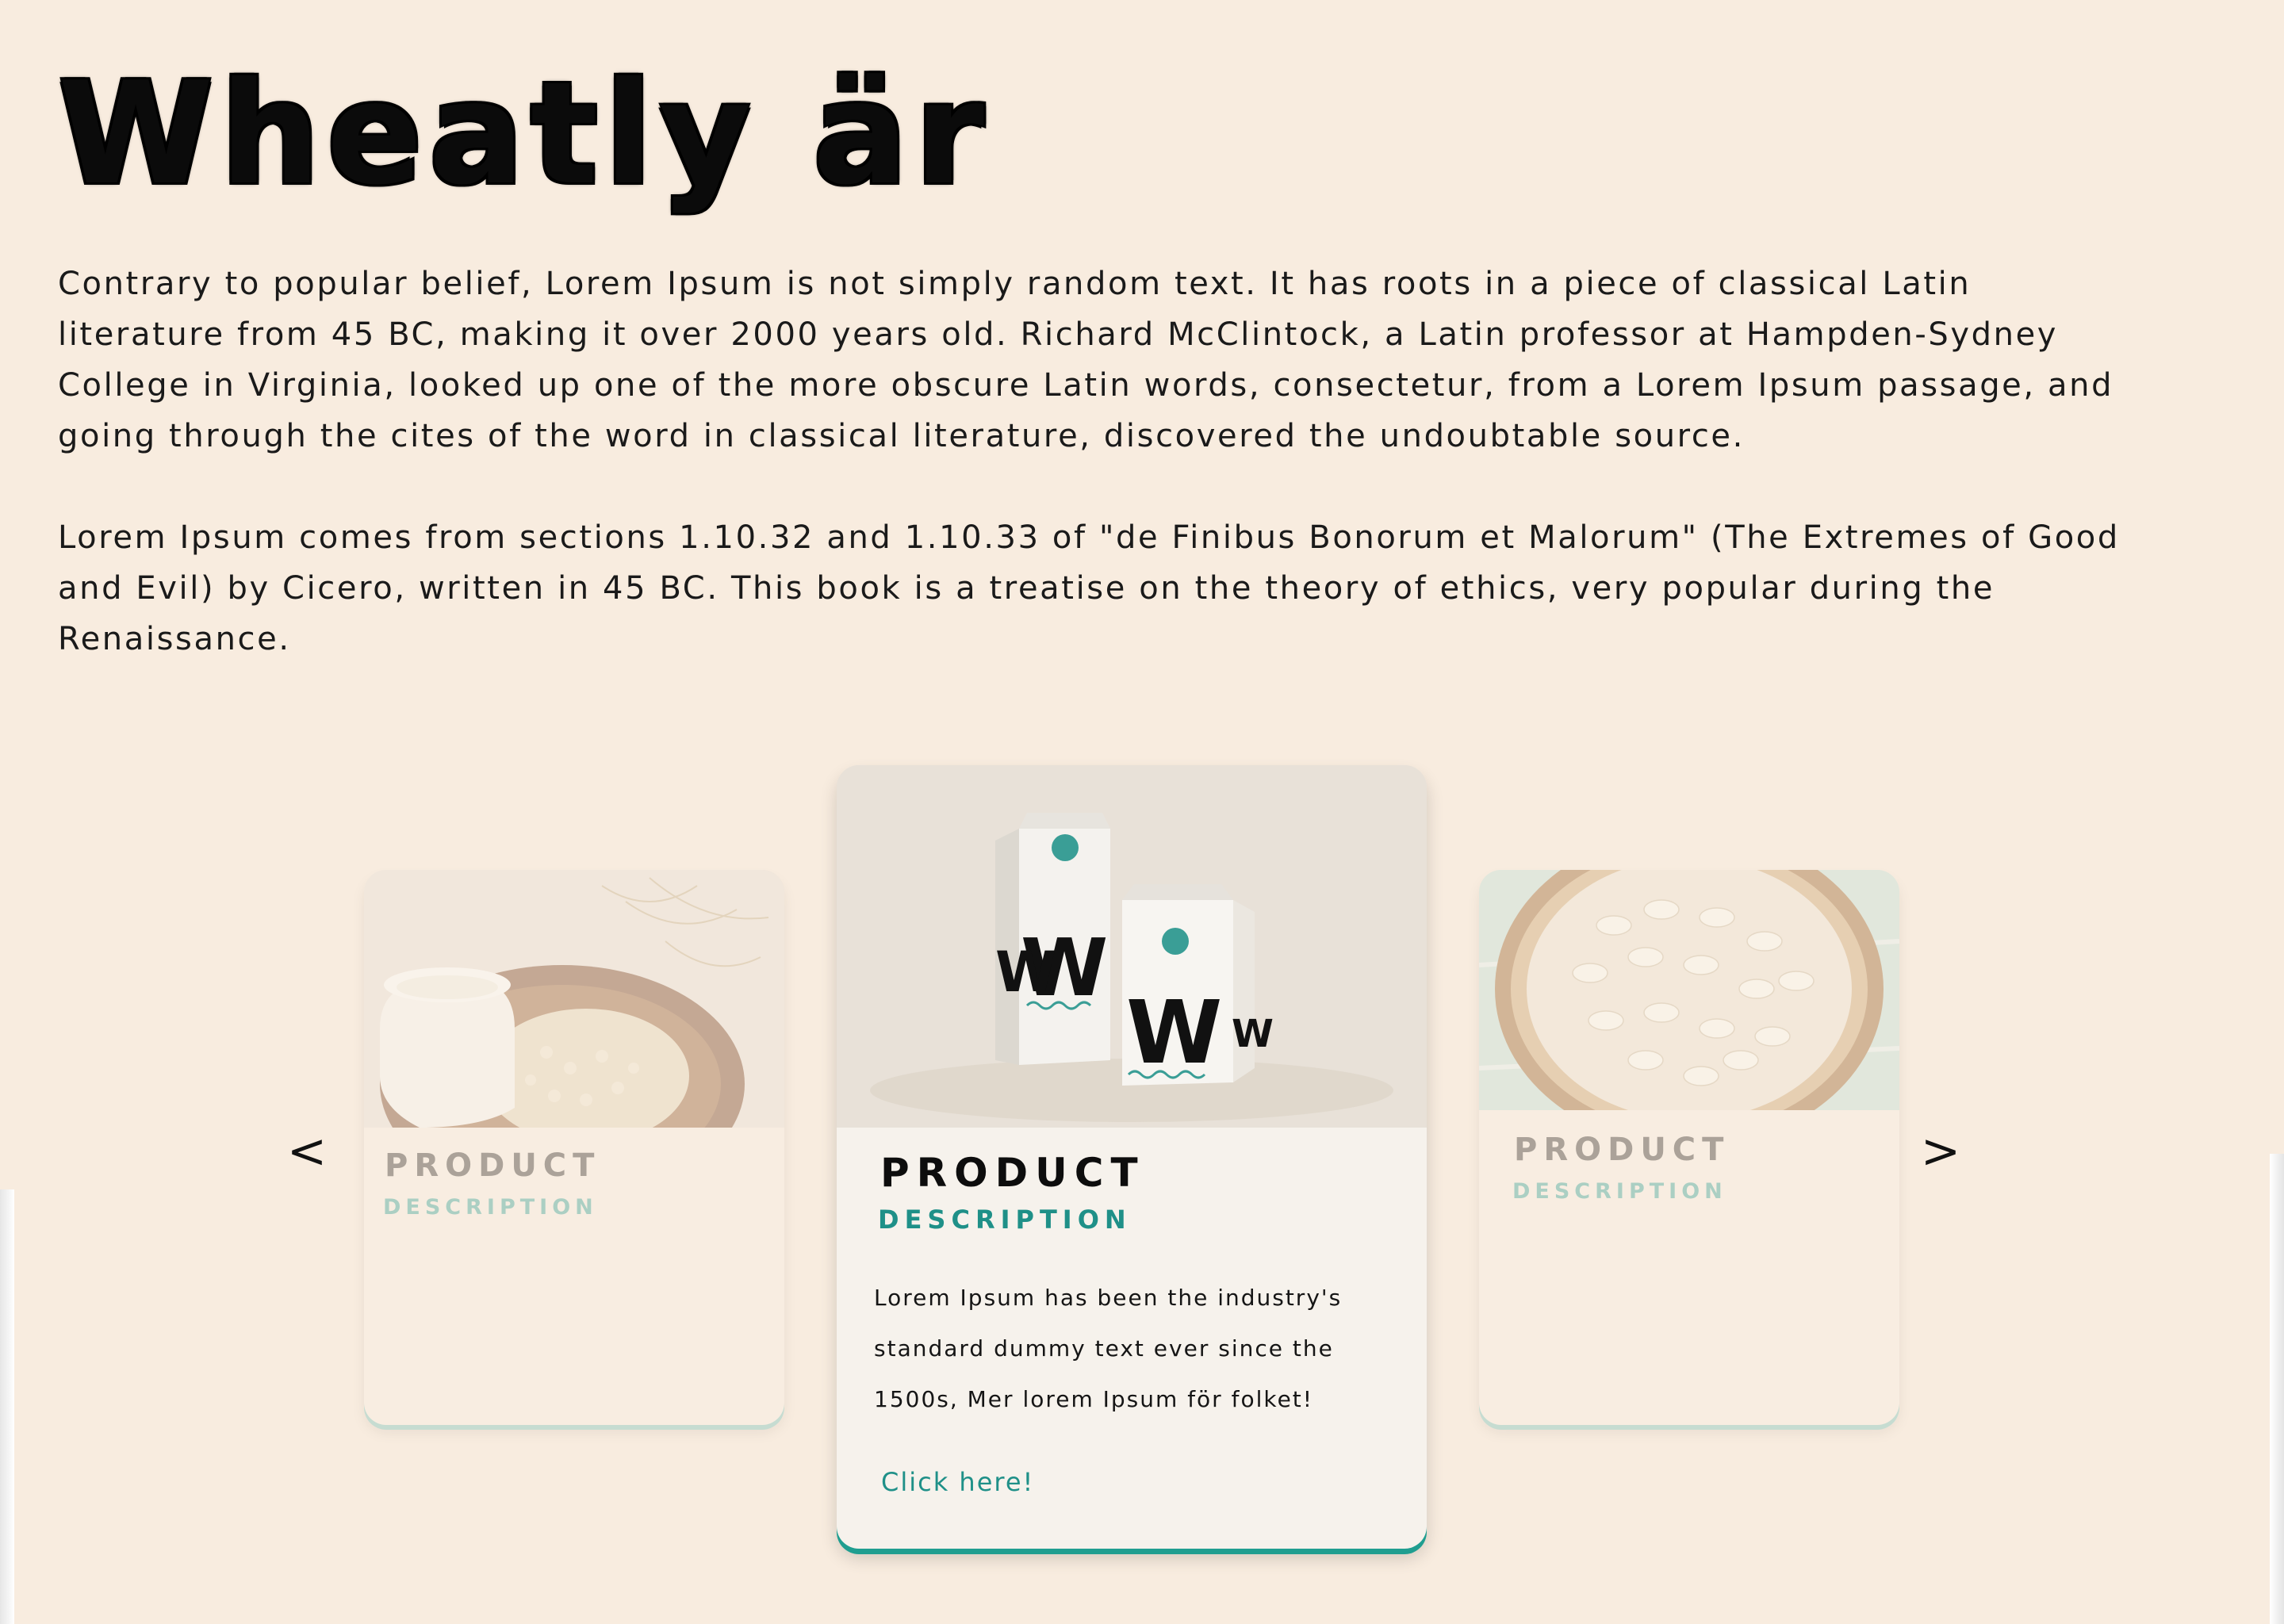 The height and width of the screenshot is (1624, 2284). I want to click on carousel-prev-button: <, so click(307, 1151).